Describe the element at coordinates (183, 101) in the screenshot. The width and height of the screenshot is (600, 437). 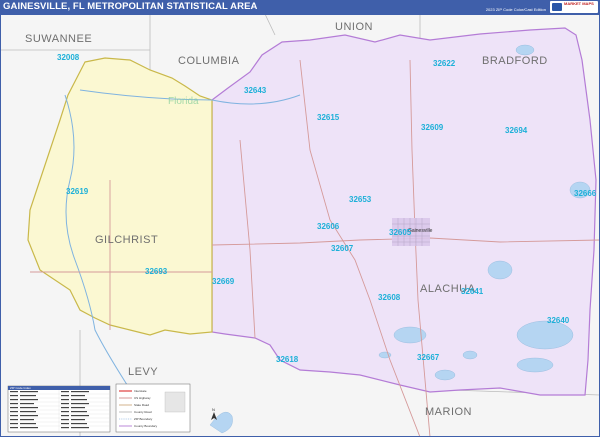
I see `state-label: Florida` at that location.